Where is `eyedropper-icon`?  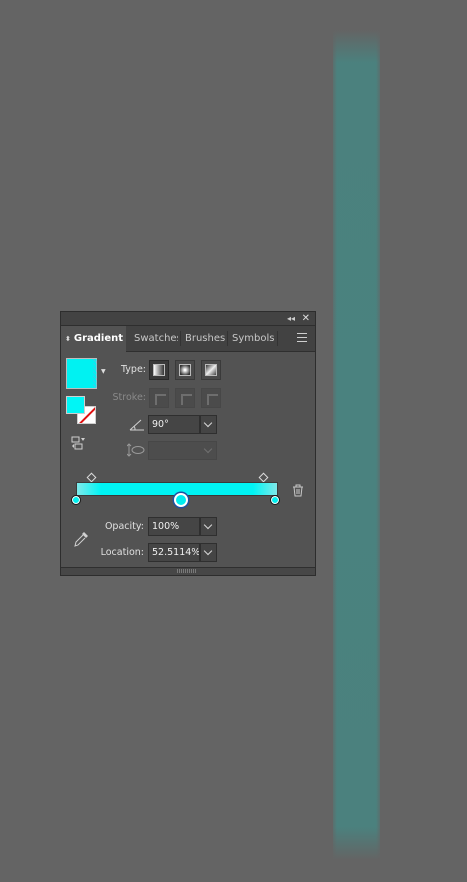 eyedropper-icon is located at coordinates (81, 539).